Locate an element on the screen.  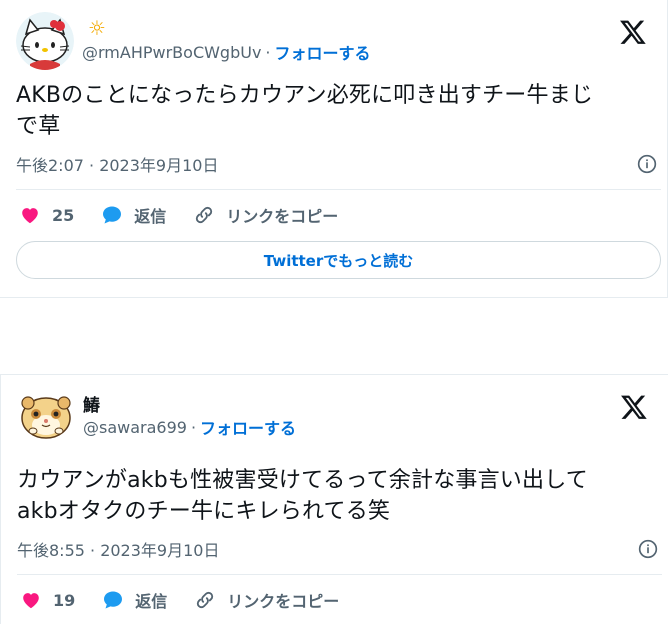
handle-row: @rmAHPwrBoCWgbUv · フォローする is located at coordinates (226, 52).